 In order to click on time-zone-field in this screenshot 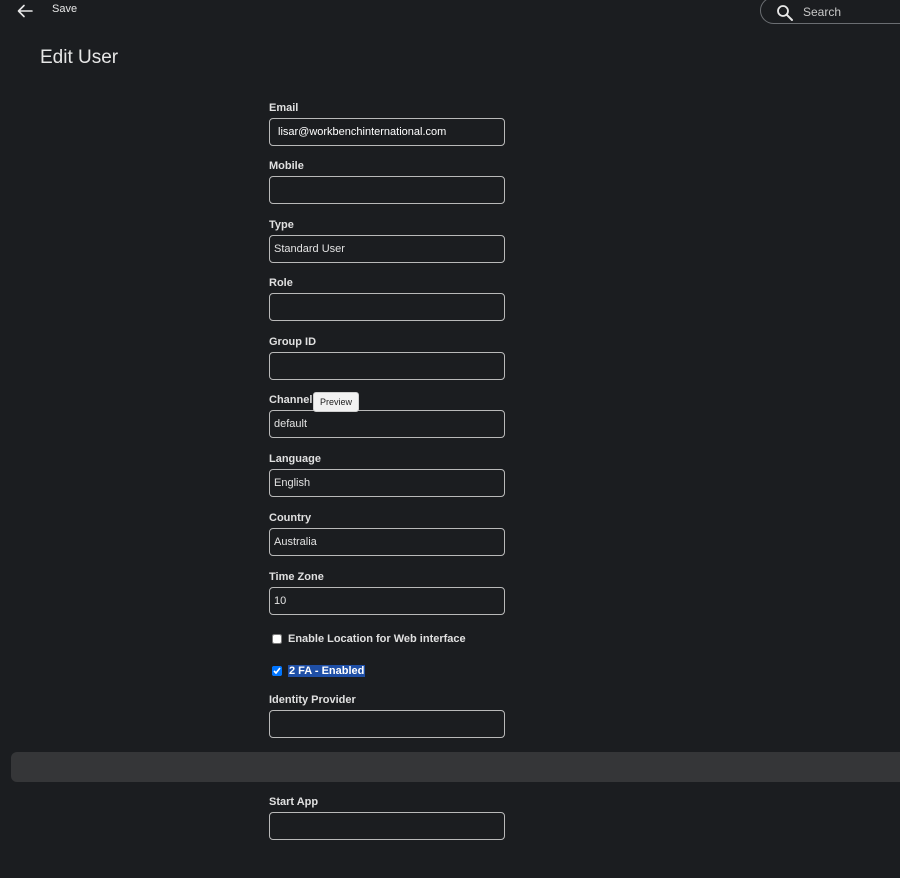, I will do `click(387, 601)`.